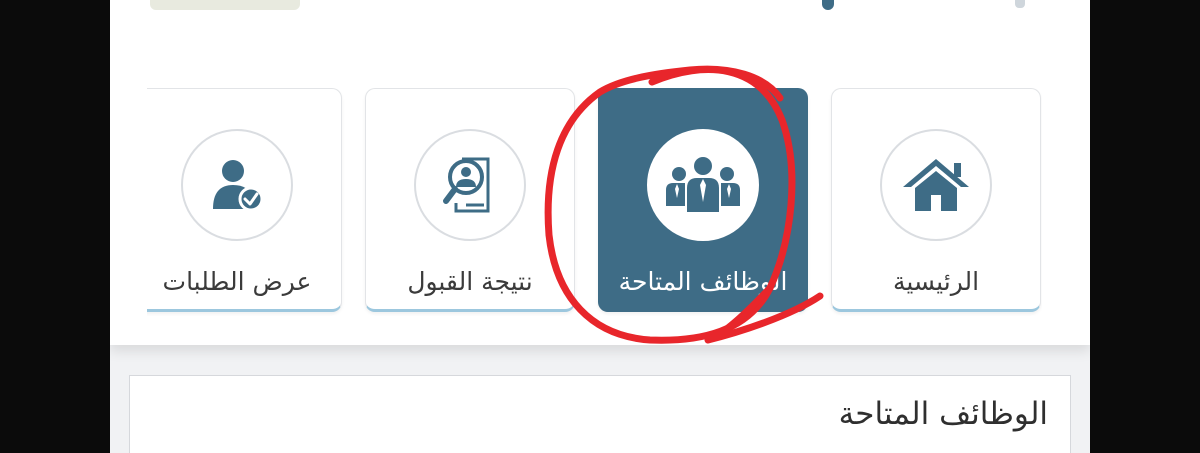  What do you see at coordinates (237, 281) in the screenshot?
I see `nav-tile-label: عرض الطلبات` at bounding box center [237, 281].